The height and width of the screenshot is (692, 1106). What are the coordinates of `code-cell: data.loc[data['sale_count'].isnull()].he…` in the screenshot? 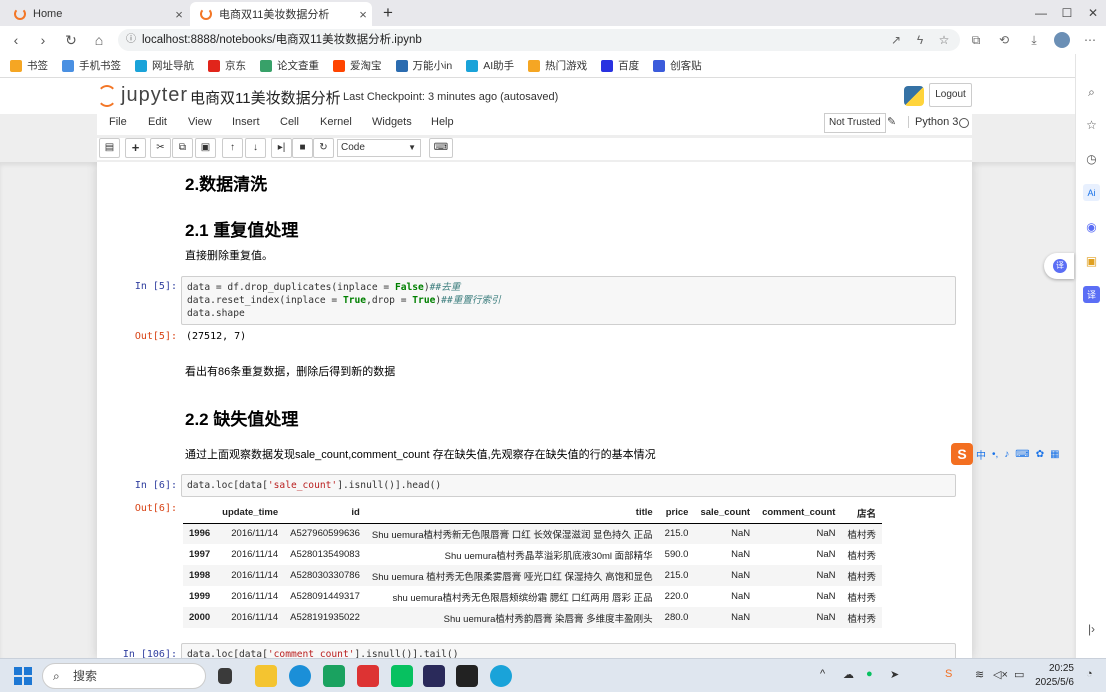 It's located at (568, 485).